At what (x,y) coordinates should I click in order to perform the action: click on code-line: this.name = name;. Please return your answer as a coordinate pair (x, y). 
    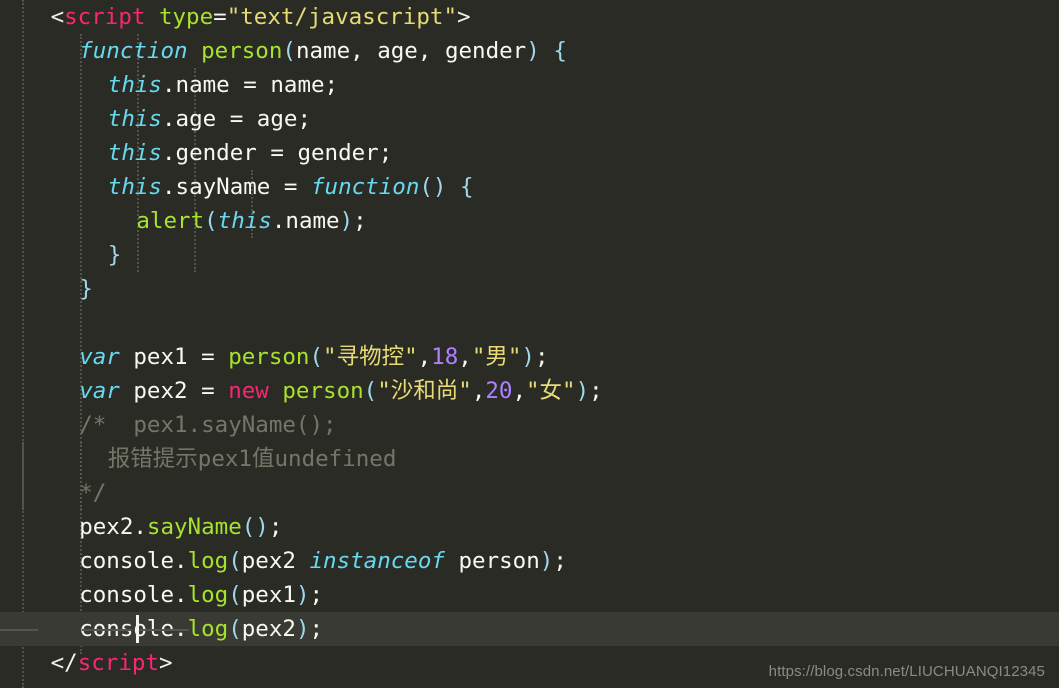
    Looking at the image, I should click on (529, 85).